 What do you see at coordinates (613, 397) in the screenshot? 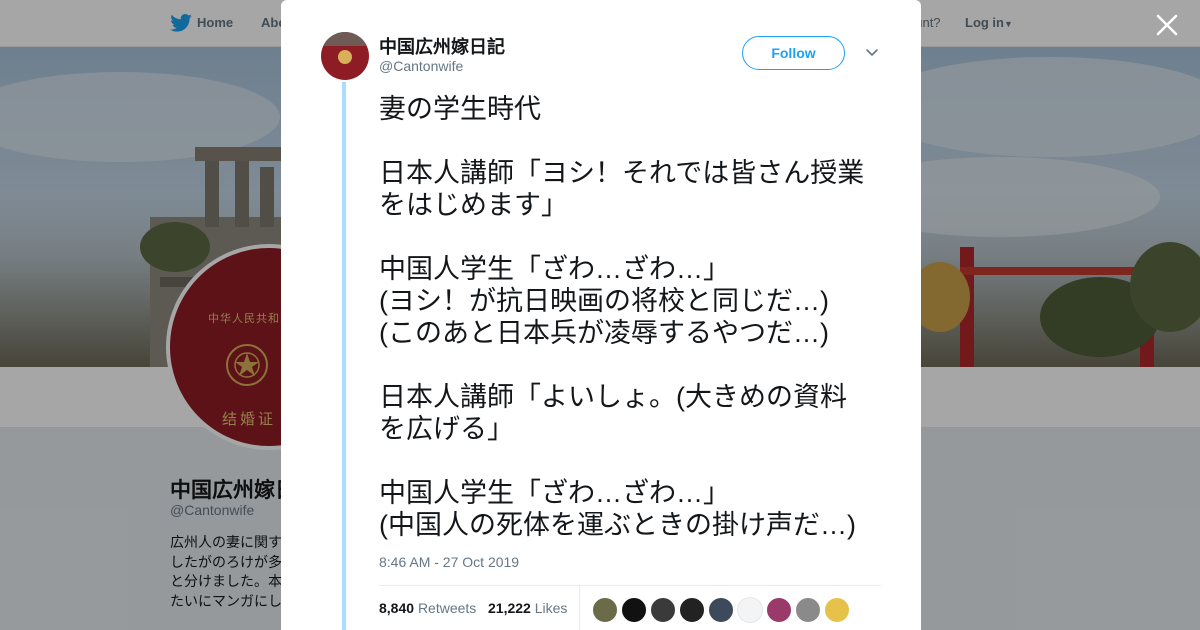
I see `tweet-line: 日本人講師「よいしょ。(大きめの資料` at bounding box center [613, 397].